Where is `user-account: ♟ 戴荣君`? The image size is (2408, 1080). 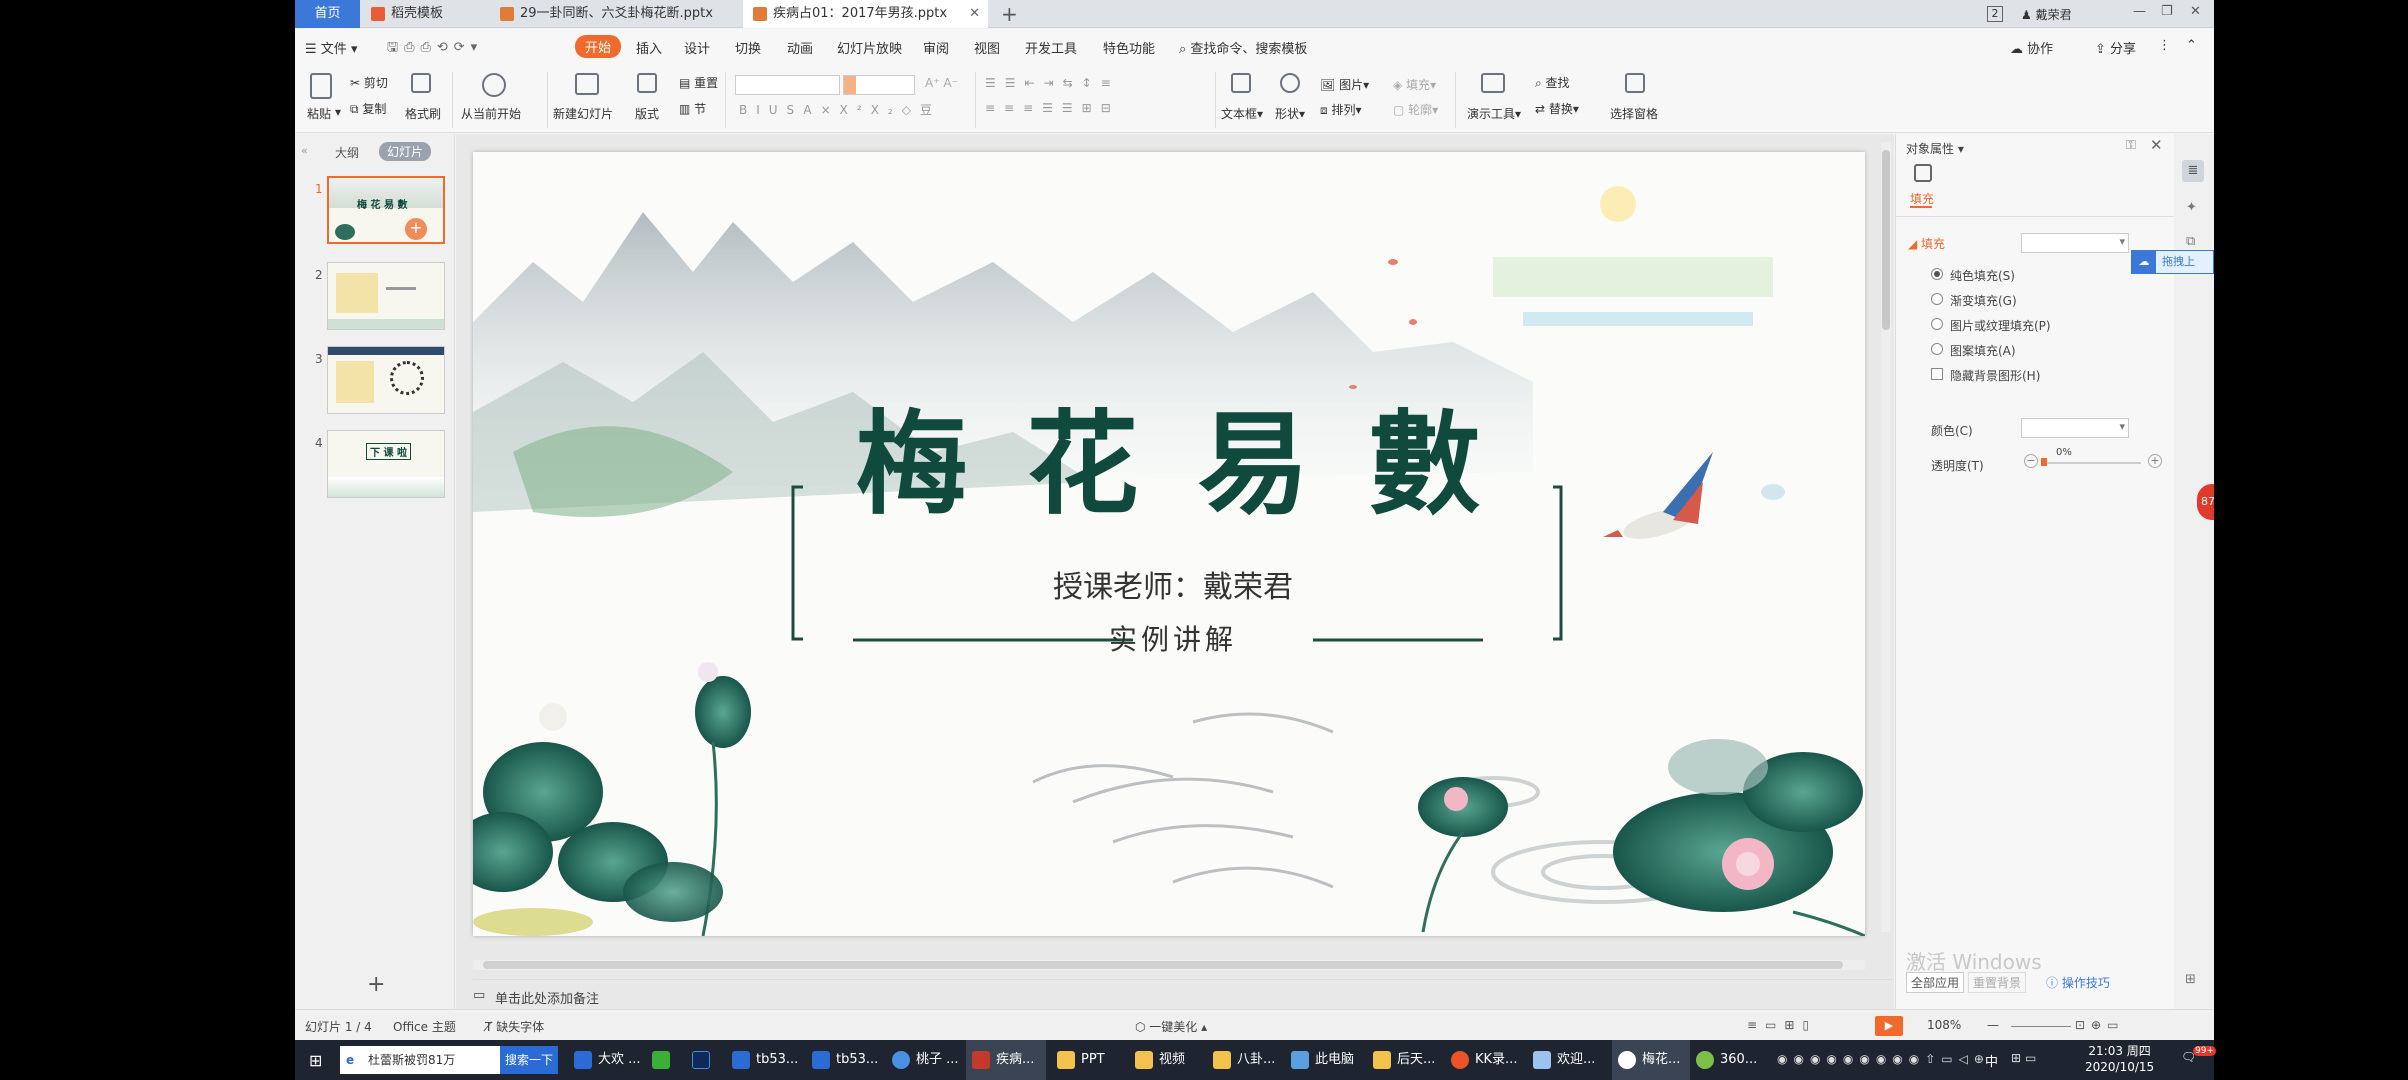
user-account: ♟ 戴荣君 is located at coordinates (2046, 14).